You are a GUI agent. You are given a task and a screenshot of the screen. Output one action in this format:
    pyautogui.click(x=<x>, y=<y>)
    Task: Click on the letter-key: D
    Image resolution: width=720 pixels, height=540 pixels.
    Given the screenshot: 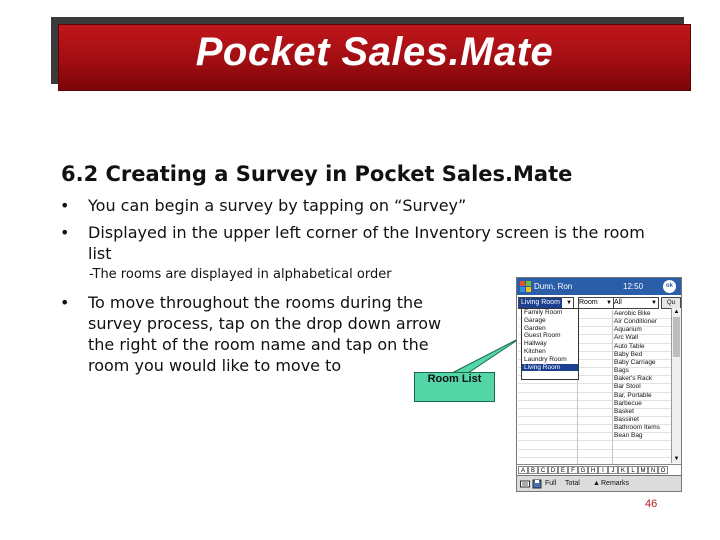 What is the action you would take?
    pyautogui.click(x=553, y=470)
    